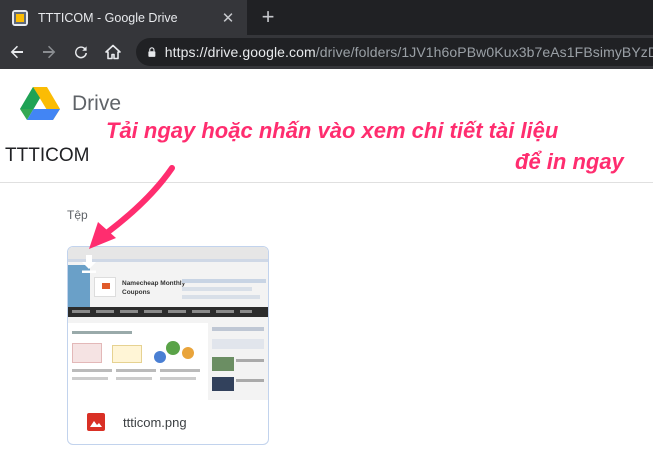  I want to click on home-button, so click(113, 52).